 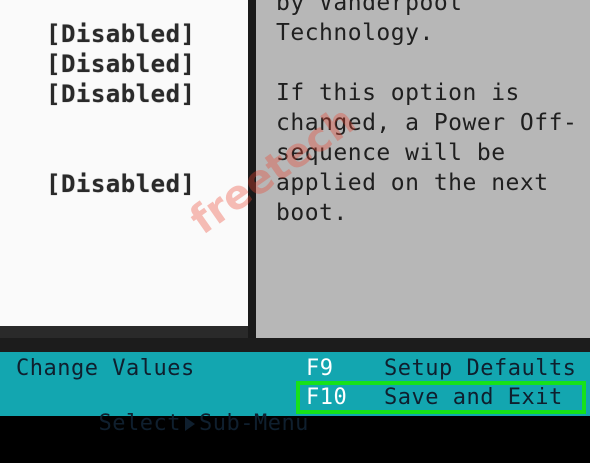 What do you see at coordinates (124, 332) in the screenshot?
I see `panel-divider-horizontal` at bounding box center [124, 332].